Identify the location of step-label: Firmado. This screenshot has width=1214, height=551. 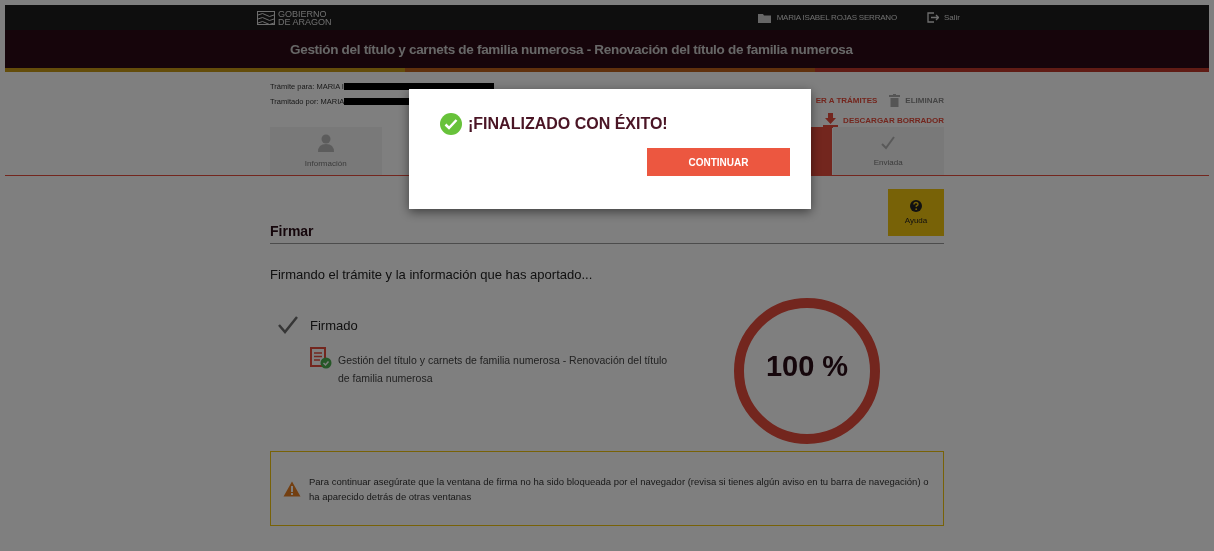
(334, 325).